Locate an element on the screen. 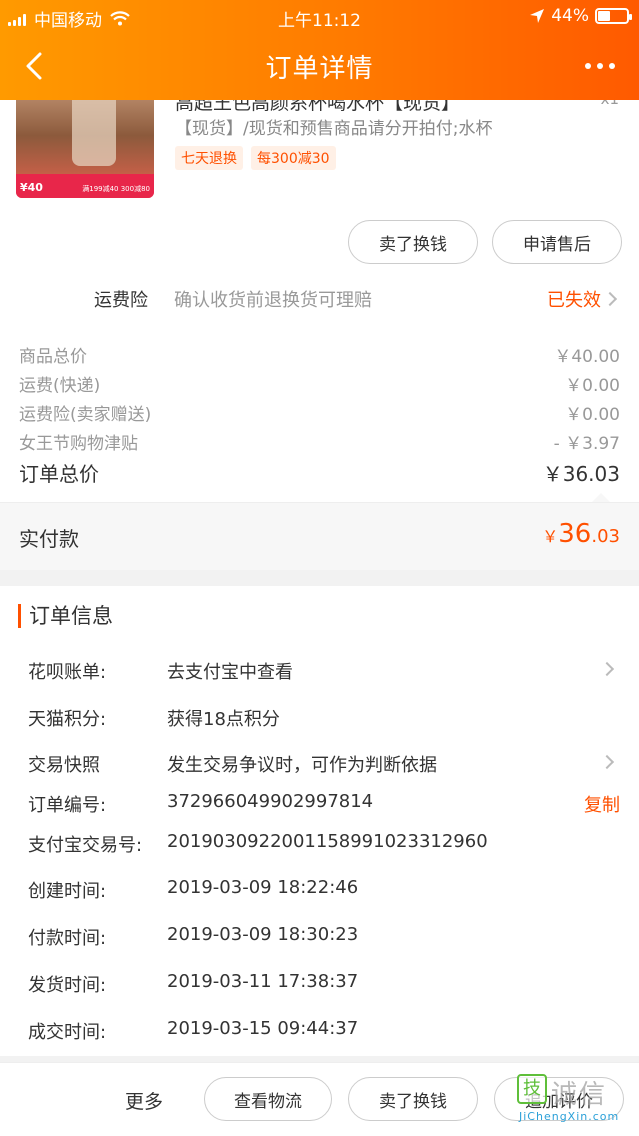 Image resolution: width=639 pixels, height=1136 pixels. info-value: 2019-03-11 17:38:37 is located at coordinates (263, 981).